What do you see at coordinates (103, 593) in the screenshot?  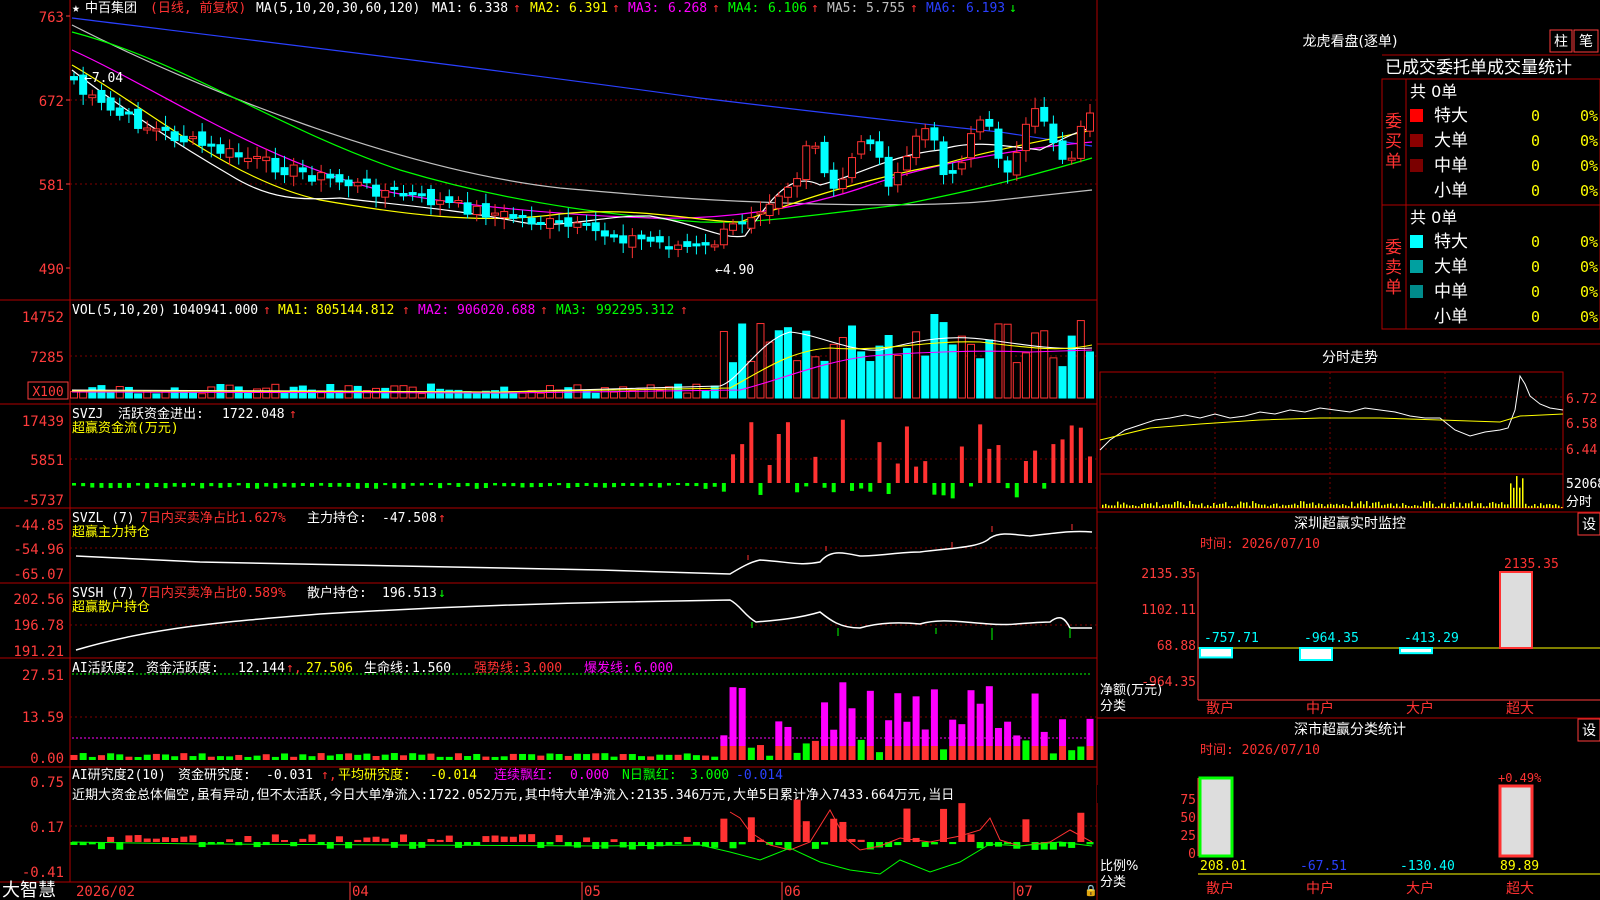 I see `svsh-header: SVSH (7)` at bounding box center [103, 593].